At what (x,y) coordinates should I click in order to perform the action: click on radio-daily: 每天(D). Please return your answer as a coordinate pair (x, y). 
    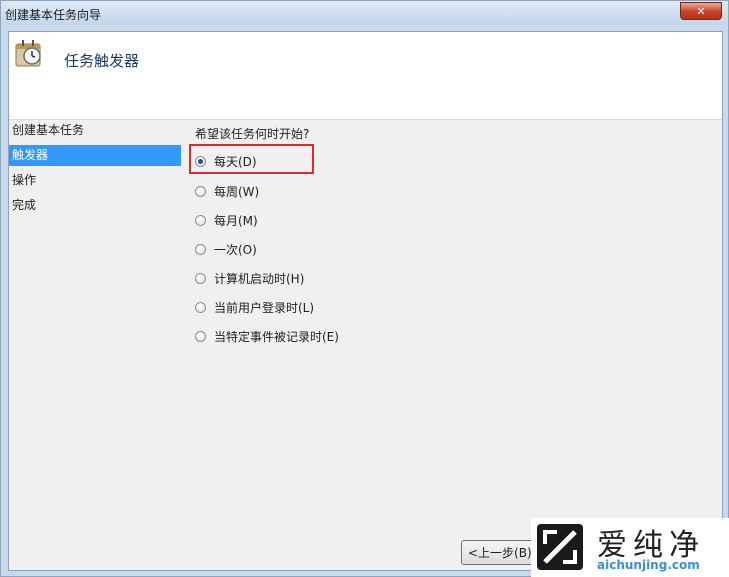
    Looking at the image, I should click on (226, 161).